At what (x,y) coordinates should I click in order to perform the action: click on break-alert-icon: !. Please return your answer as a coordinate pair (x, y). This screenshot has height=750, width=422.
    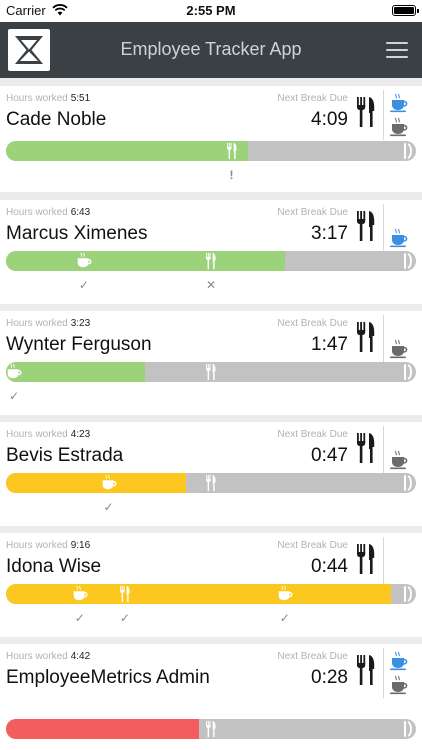
    Looking at the image, I should click on (231, 175).